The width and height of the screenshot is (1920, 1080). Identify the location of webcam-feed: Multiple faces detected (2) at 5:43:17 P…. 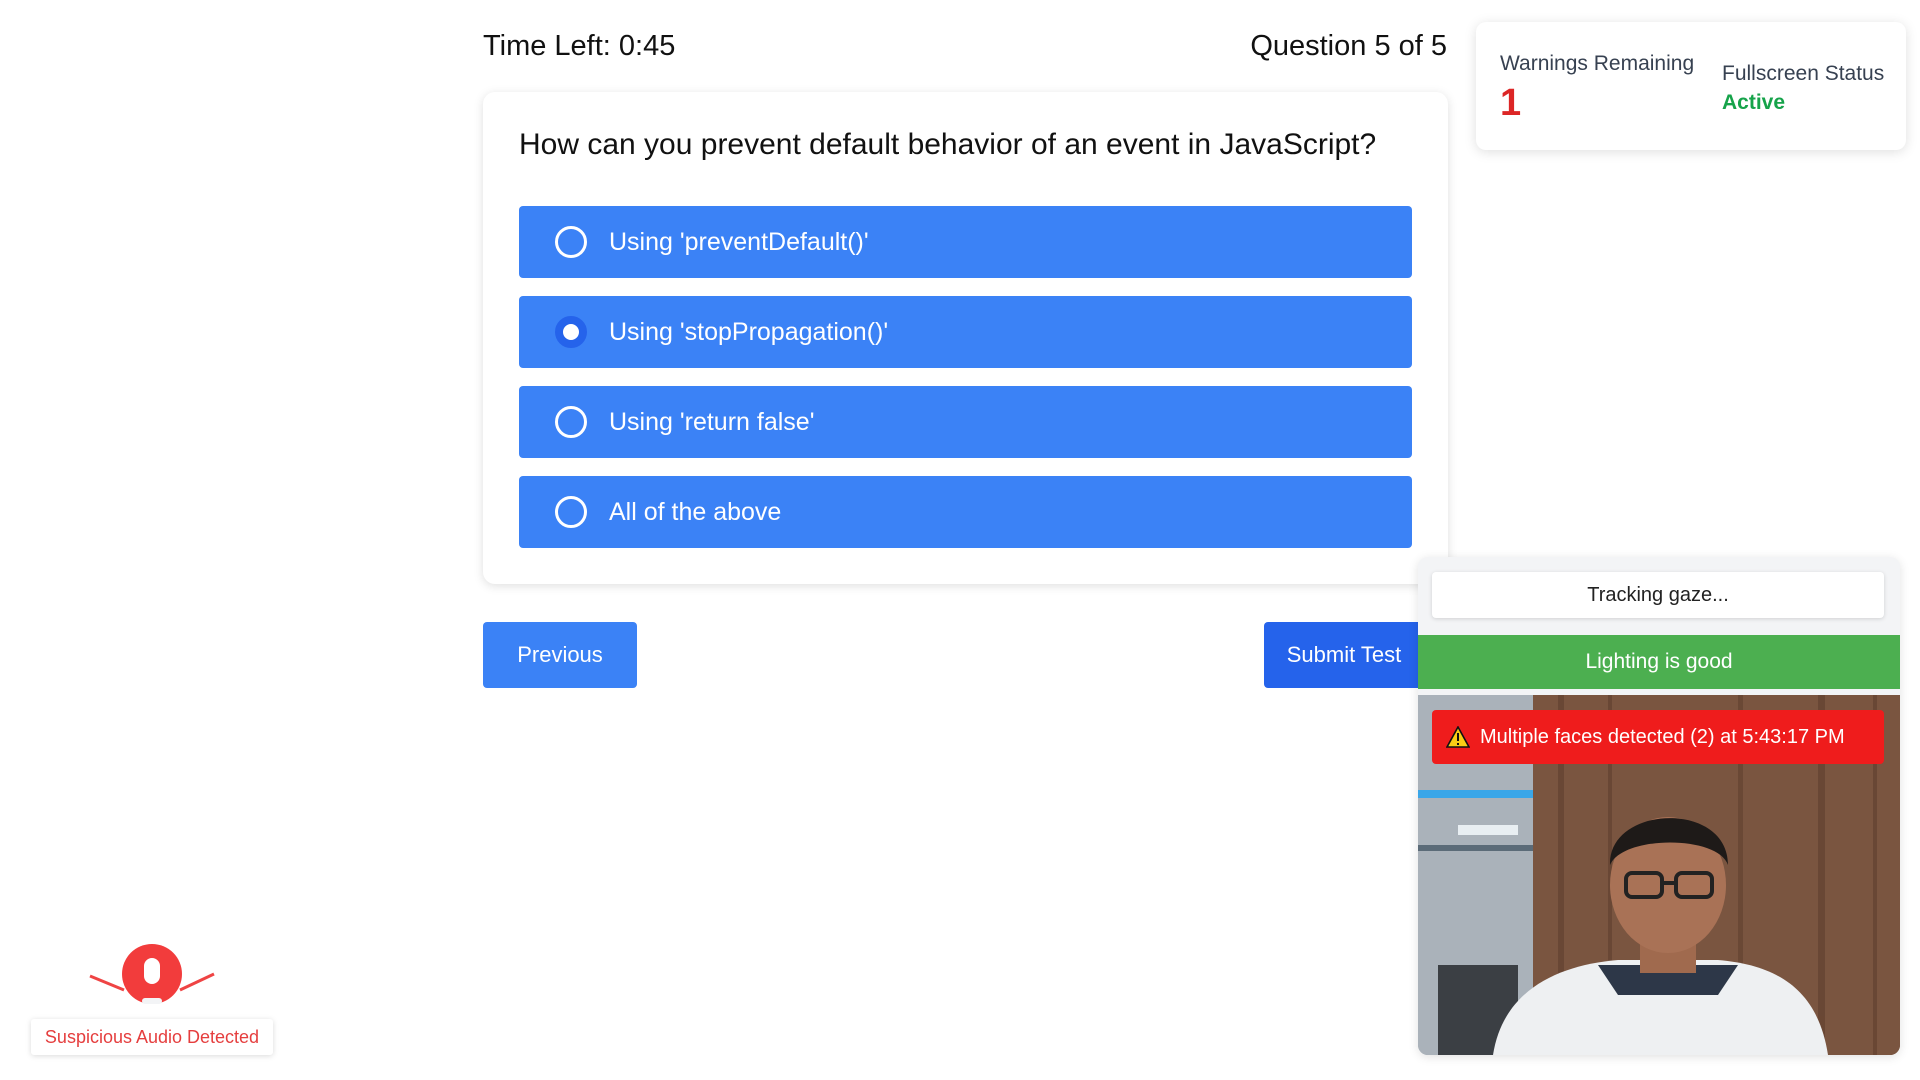
(1659, 875).